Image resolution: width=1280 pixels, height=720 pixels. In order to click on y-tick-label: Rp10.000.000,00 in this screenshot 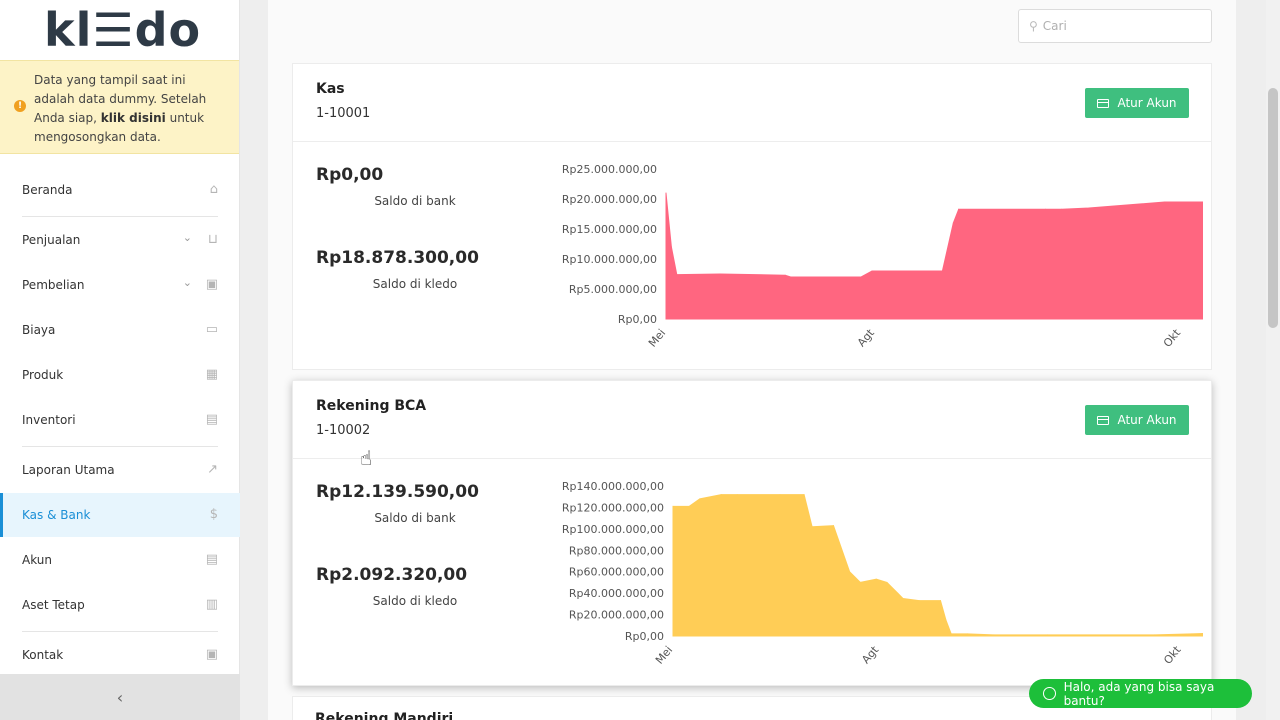, I will do `click(609, 259)`.